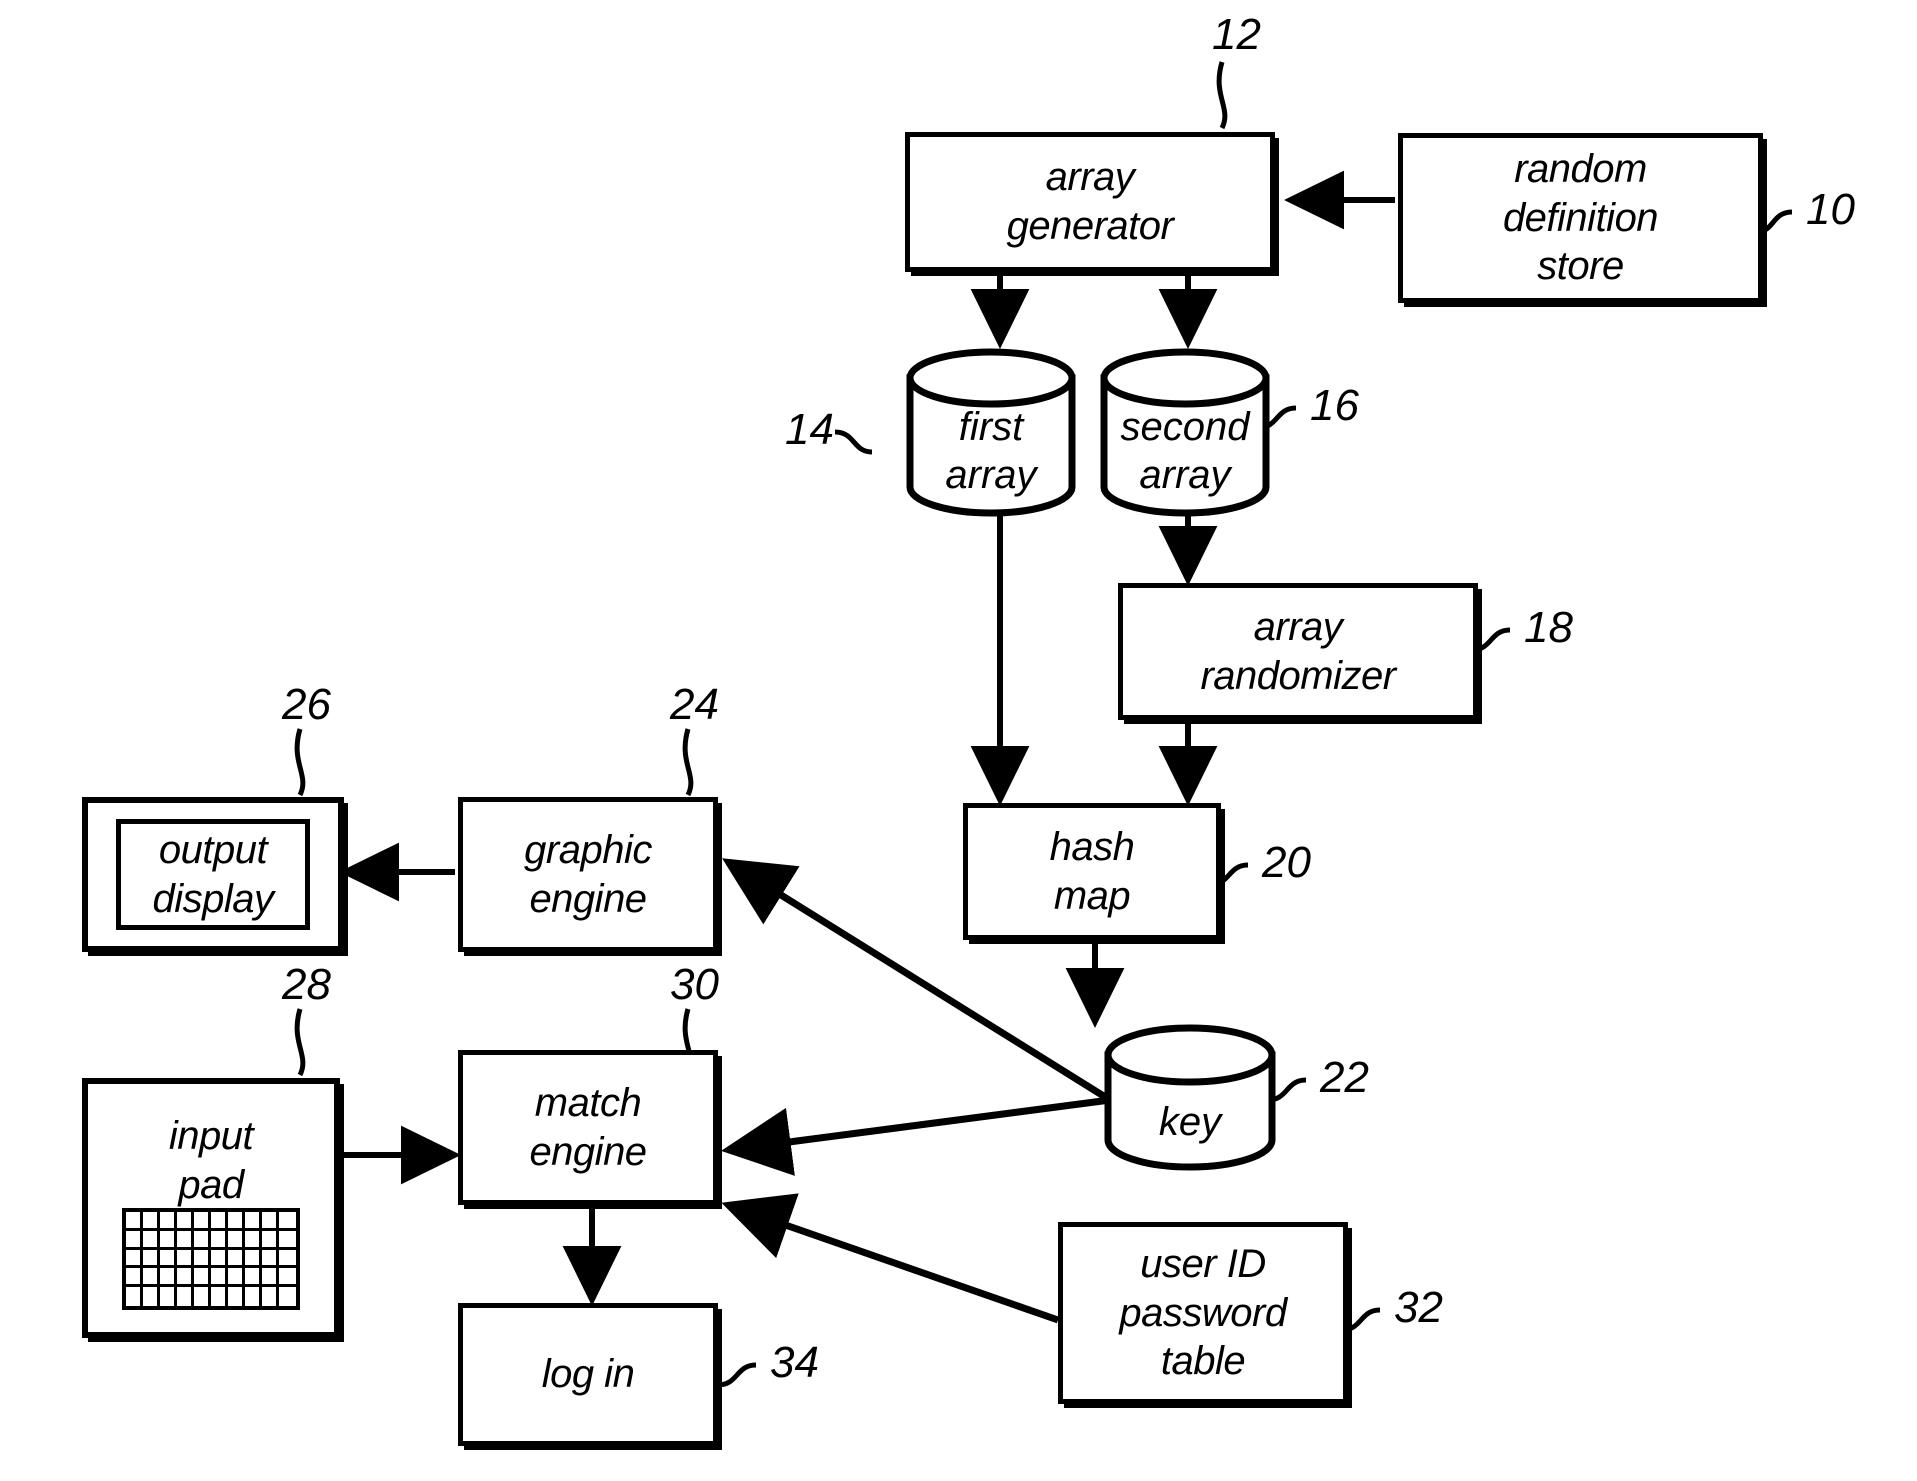  What do you see at coordinates (1190, 1122) in the screenshot?
I see `key-label: key` at bounding box center [1190, 1122].